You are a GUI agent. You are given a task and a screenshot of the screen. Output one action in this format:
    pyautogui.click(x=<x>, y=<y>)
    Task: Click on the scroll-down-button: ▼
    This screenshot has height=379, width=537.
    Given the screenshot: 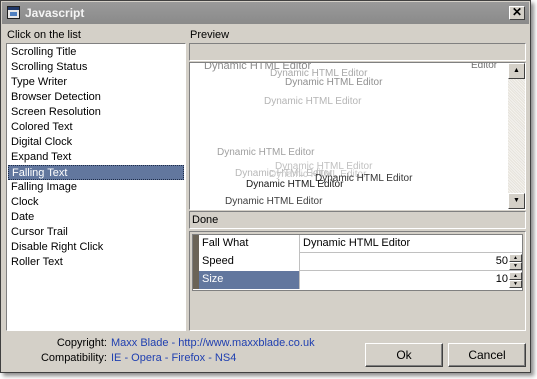 What is the action you would take?
    pyautogui.click(x=516, y=201)
    